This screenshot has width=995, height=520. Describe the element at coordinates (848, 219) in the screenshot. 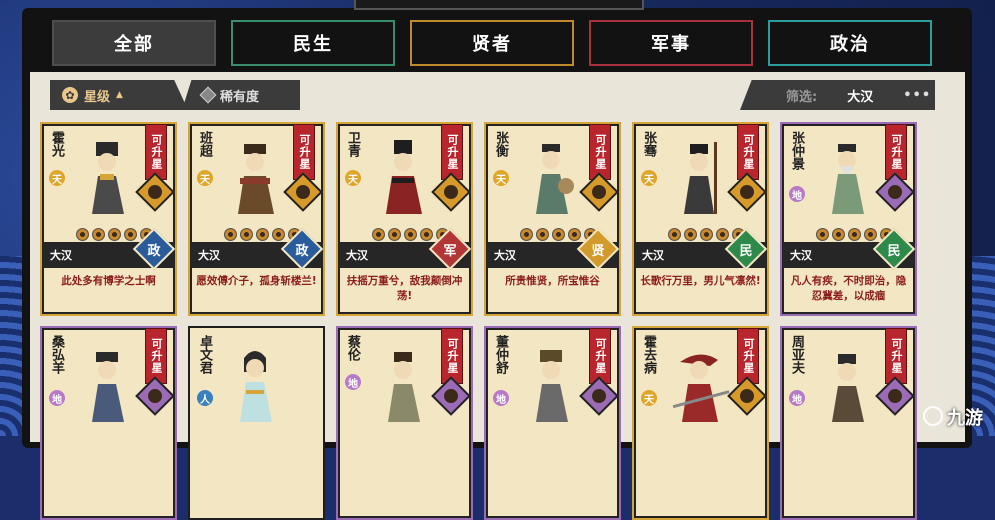

I see `character-card: 张仲景 地 可升星 大汉 民 凡人有疾，不时即治，隐忍冀差，以成痼` at that location.